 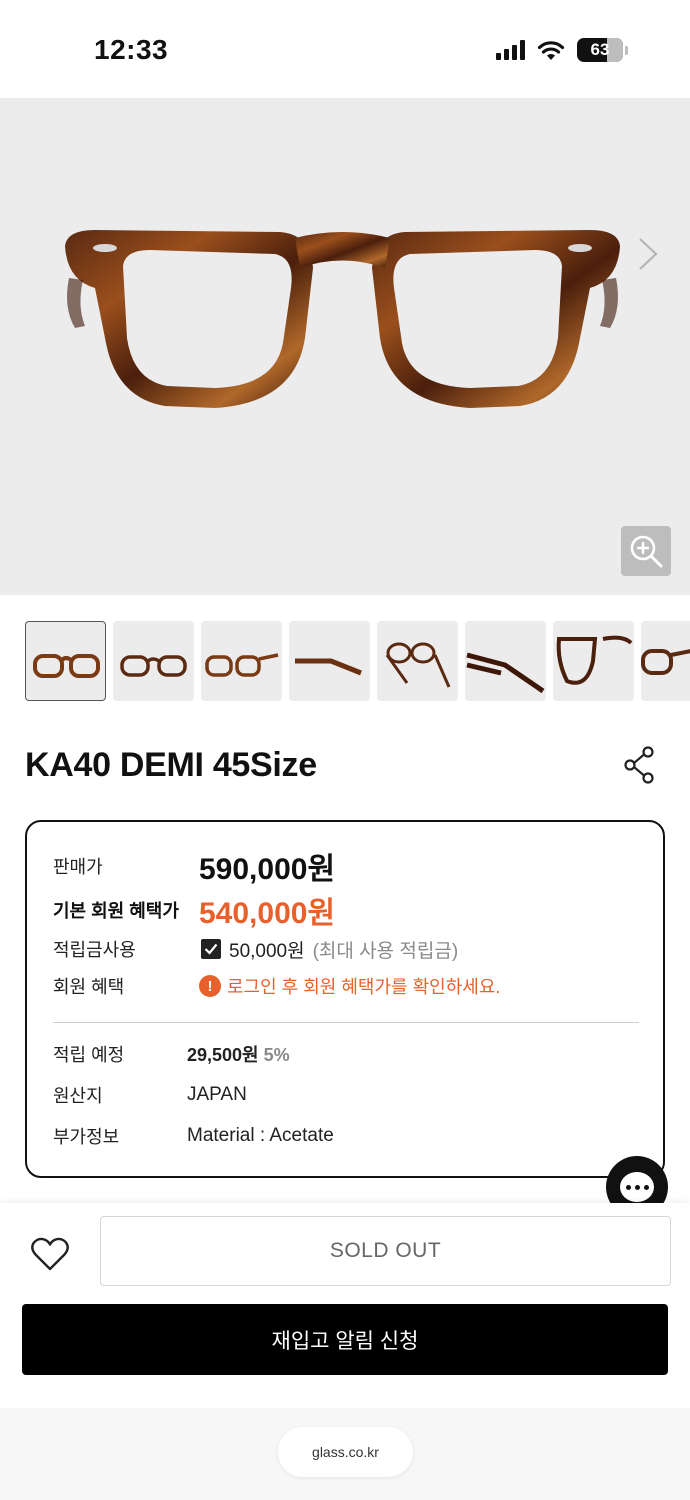 I want to click on member-price: 540,000원, so click(x=267, y=913).